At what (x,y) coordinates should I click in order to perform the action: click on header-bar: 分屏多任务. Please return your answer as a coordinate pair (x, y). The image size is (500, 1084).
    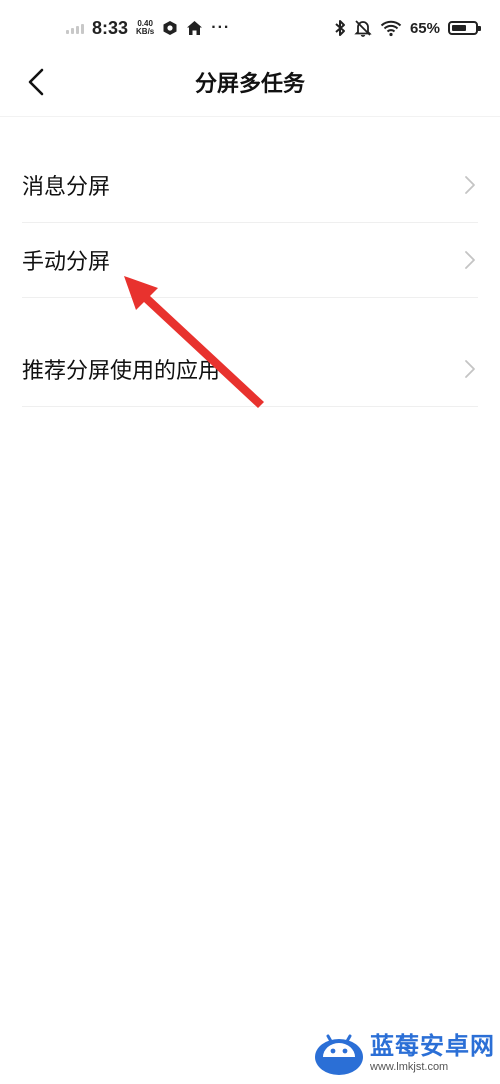
    Looking at the image, I should click on (250, 82).